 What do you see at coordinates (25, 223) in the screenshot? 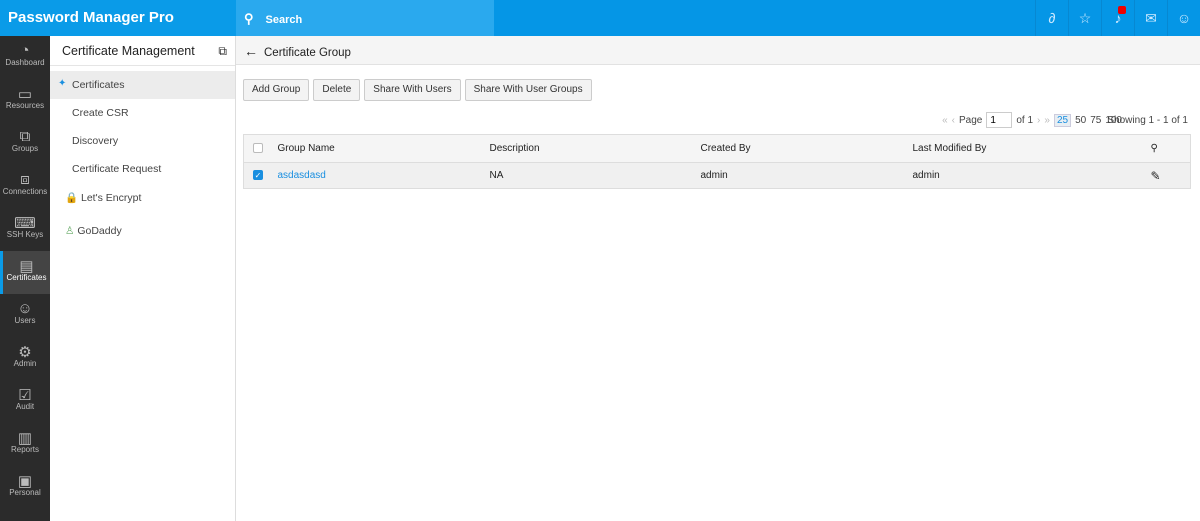
I see `ssh-keys-icon: ⌨` at bounding box center [25, 223].